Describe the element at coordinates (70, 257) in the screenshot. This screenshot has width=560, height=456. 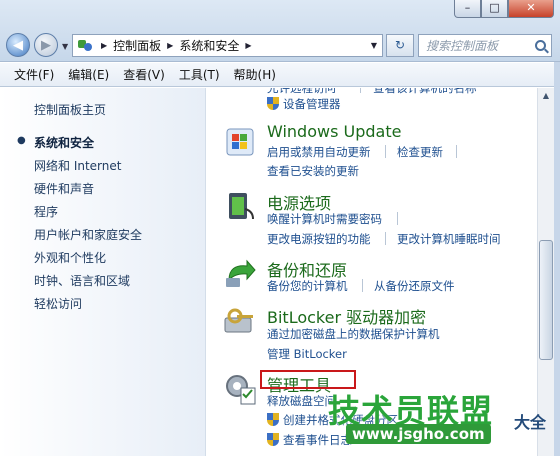
I see `sidebar-item-appearance: 外观和个性化` at that location.